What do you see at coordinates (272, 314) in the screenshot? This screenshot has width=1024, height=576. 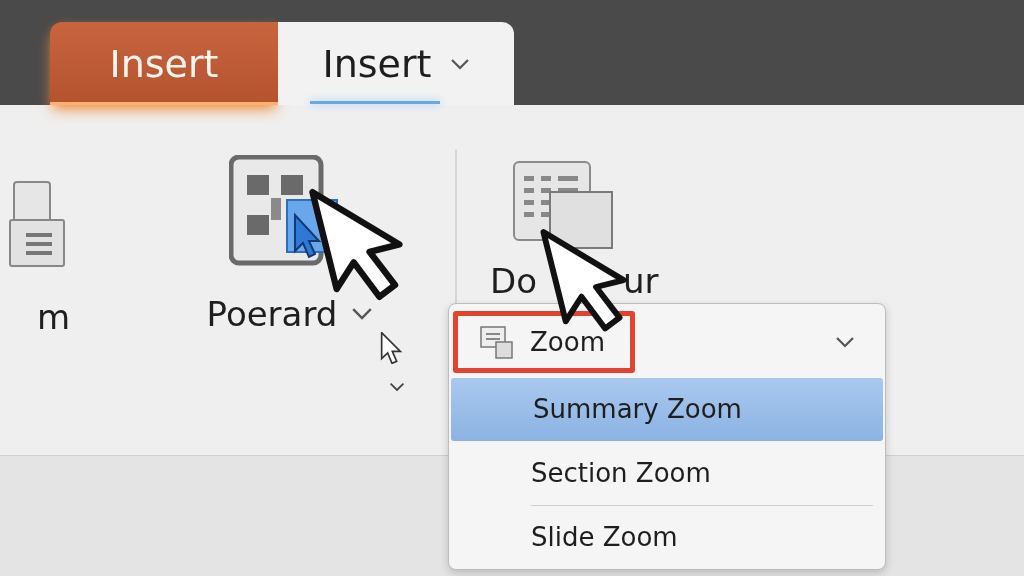 I see `button-label: Poerard` at bounding box center [272, 314].